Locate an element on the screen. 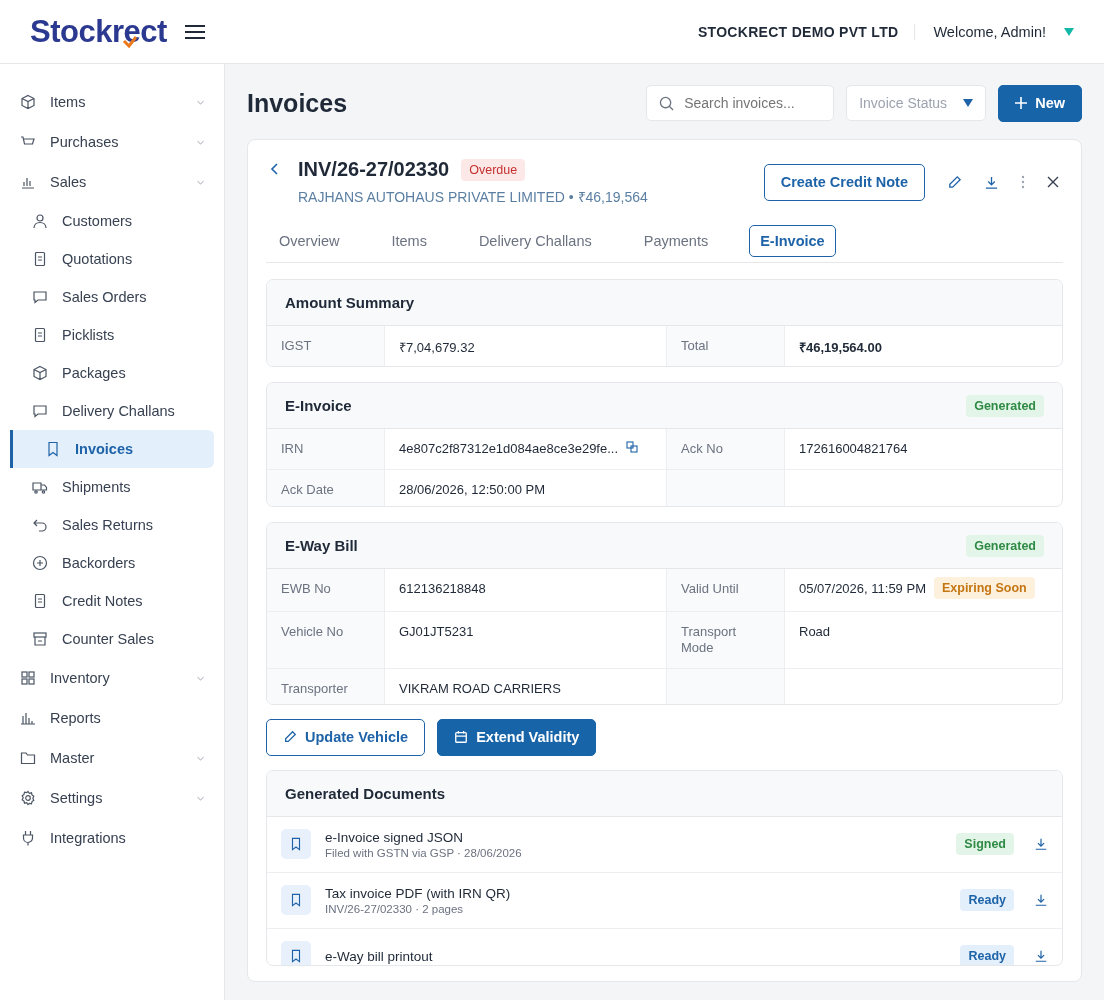 This screenshot has height=1000, width=1104. sidebar-item: Packages is located at coordinates (112, 373).